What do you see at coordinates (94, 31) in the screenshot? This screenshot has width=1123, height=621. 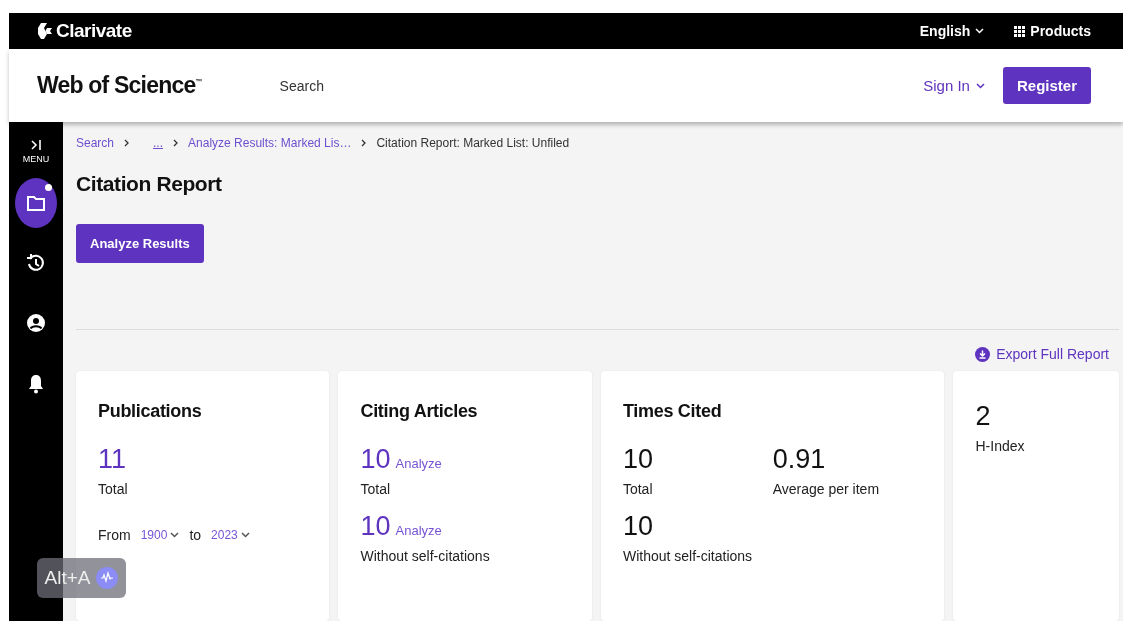 I see `brand-name: Clarivate` at bounding box center [94, 31].